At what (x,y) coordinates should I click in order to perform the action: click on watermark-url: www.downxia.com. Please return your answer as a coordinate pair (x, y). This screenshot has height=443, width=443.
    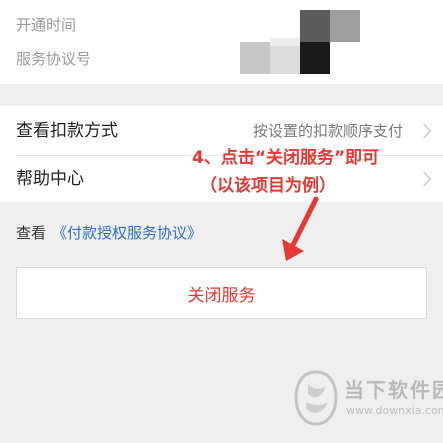
    Looking at the image, I should click on (394, 410).